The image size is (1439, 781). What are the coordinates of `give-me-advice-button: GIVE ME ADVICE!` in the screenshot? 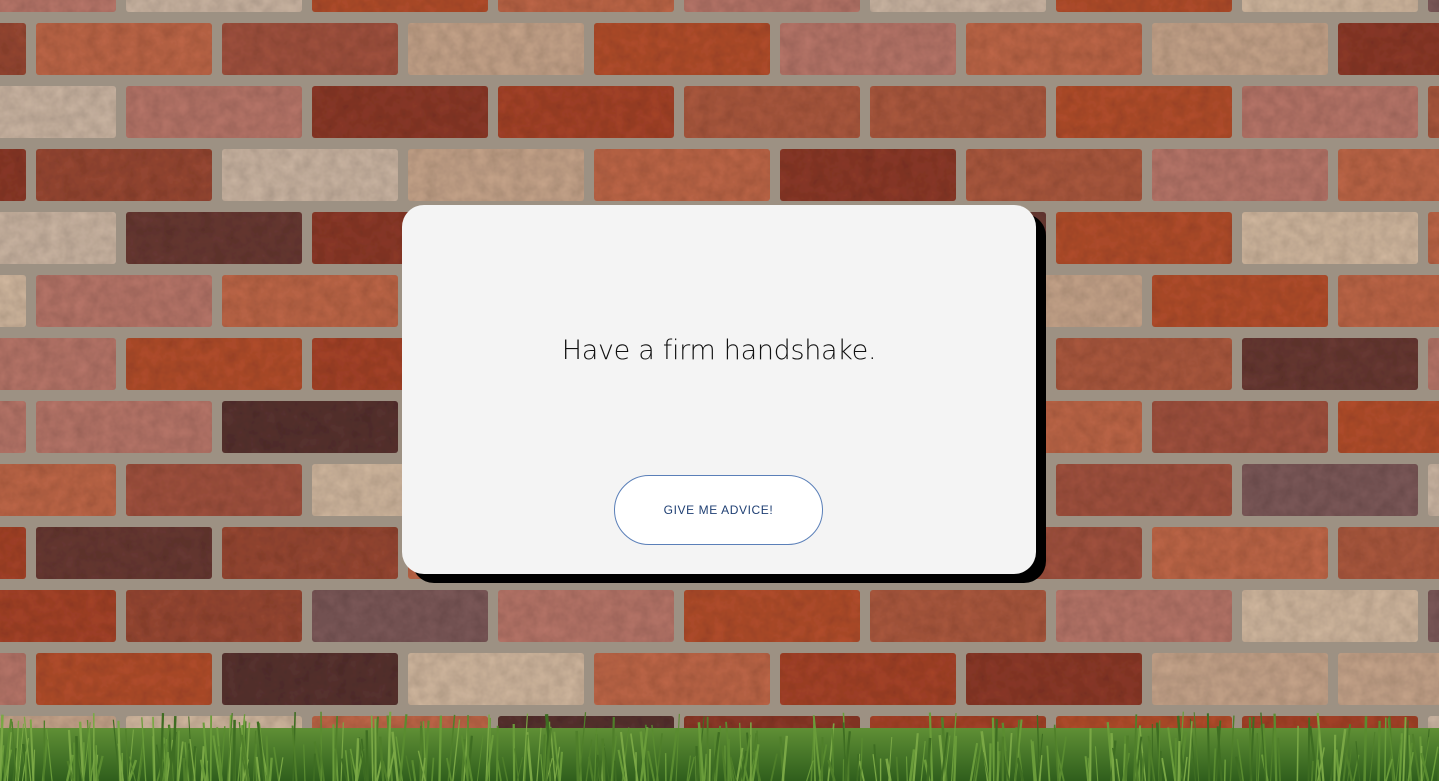 It's located at (718, 510).